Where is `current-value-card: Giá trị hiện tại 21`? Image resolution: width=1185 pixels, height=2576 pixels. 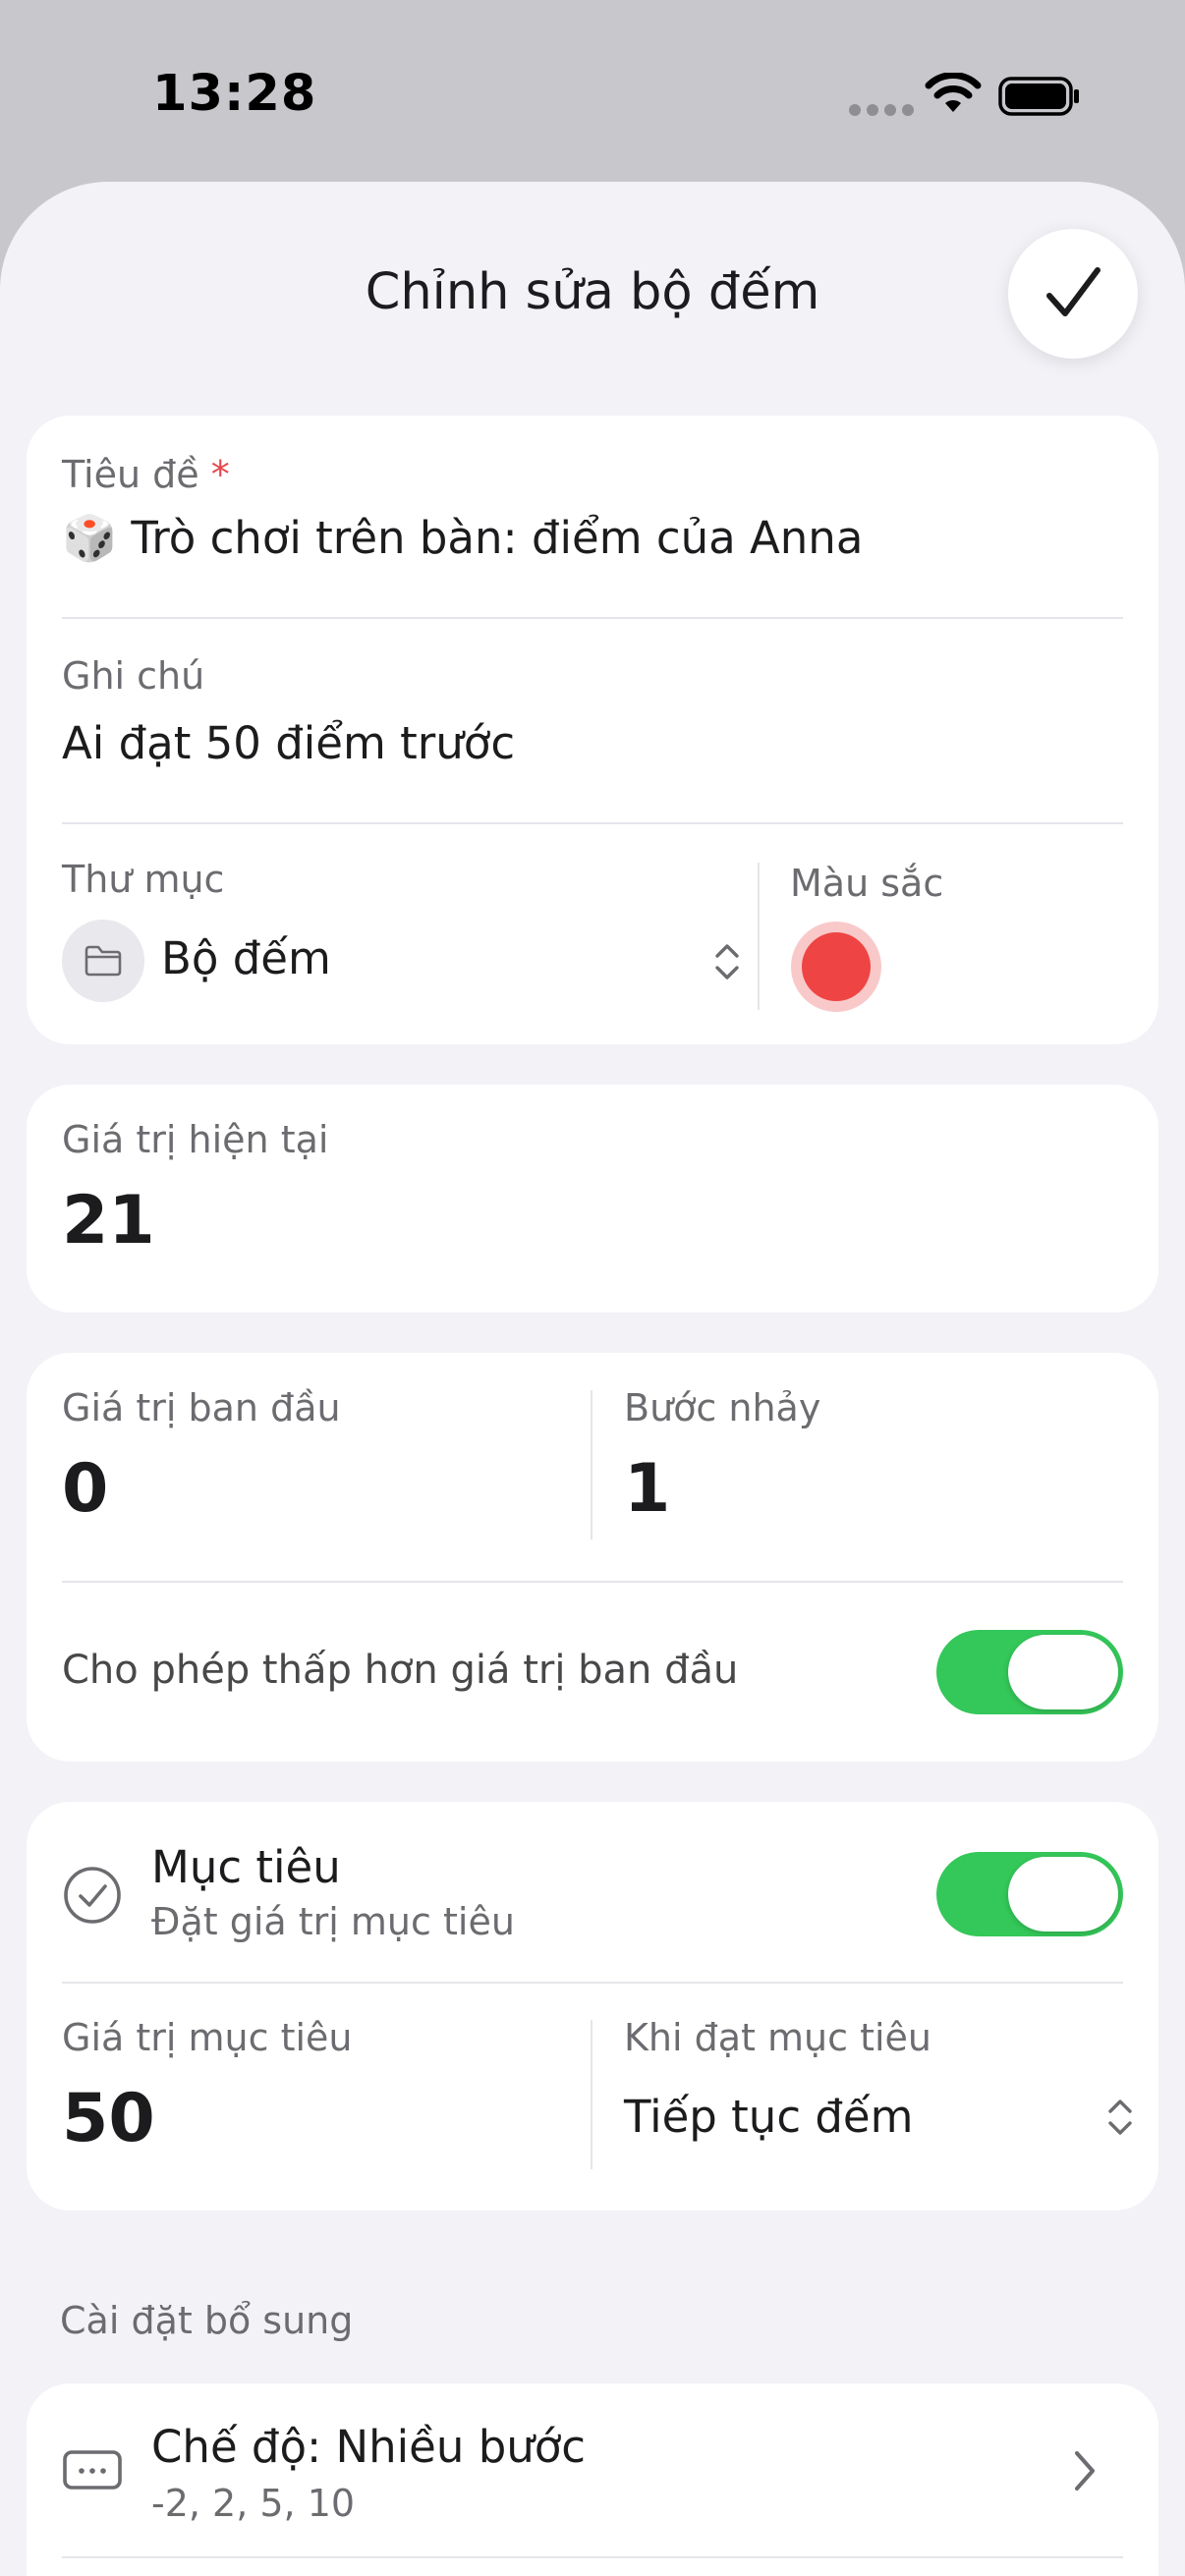 current-value-card: Giá trị hiện tại 21 is located at coordinates (592, 1199).